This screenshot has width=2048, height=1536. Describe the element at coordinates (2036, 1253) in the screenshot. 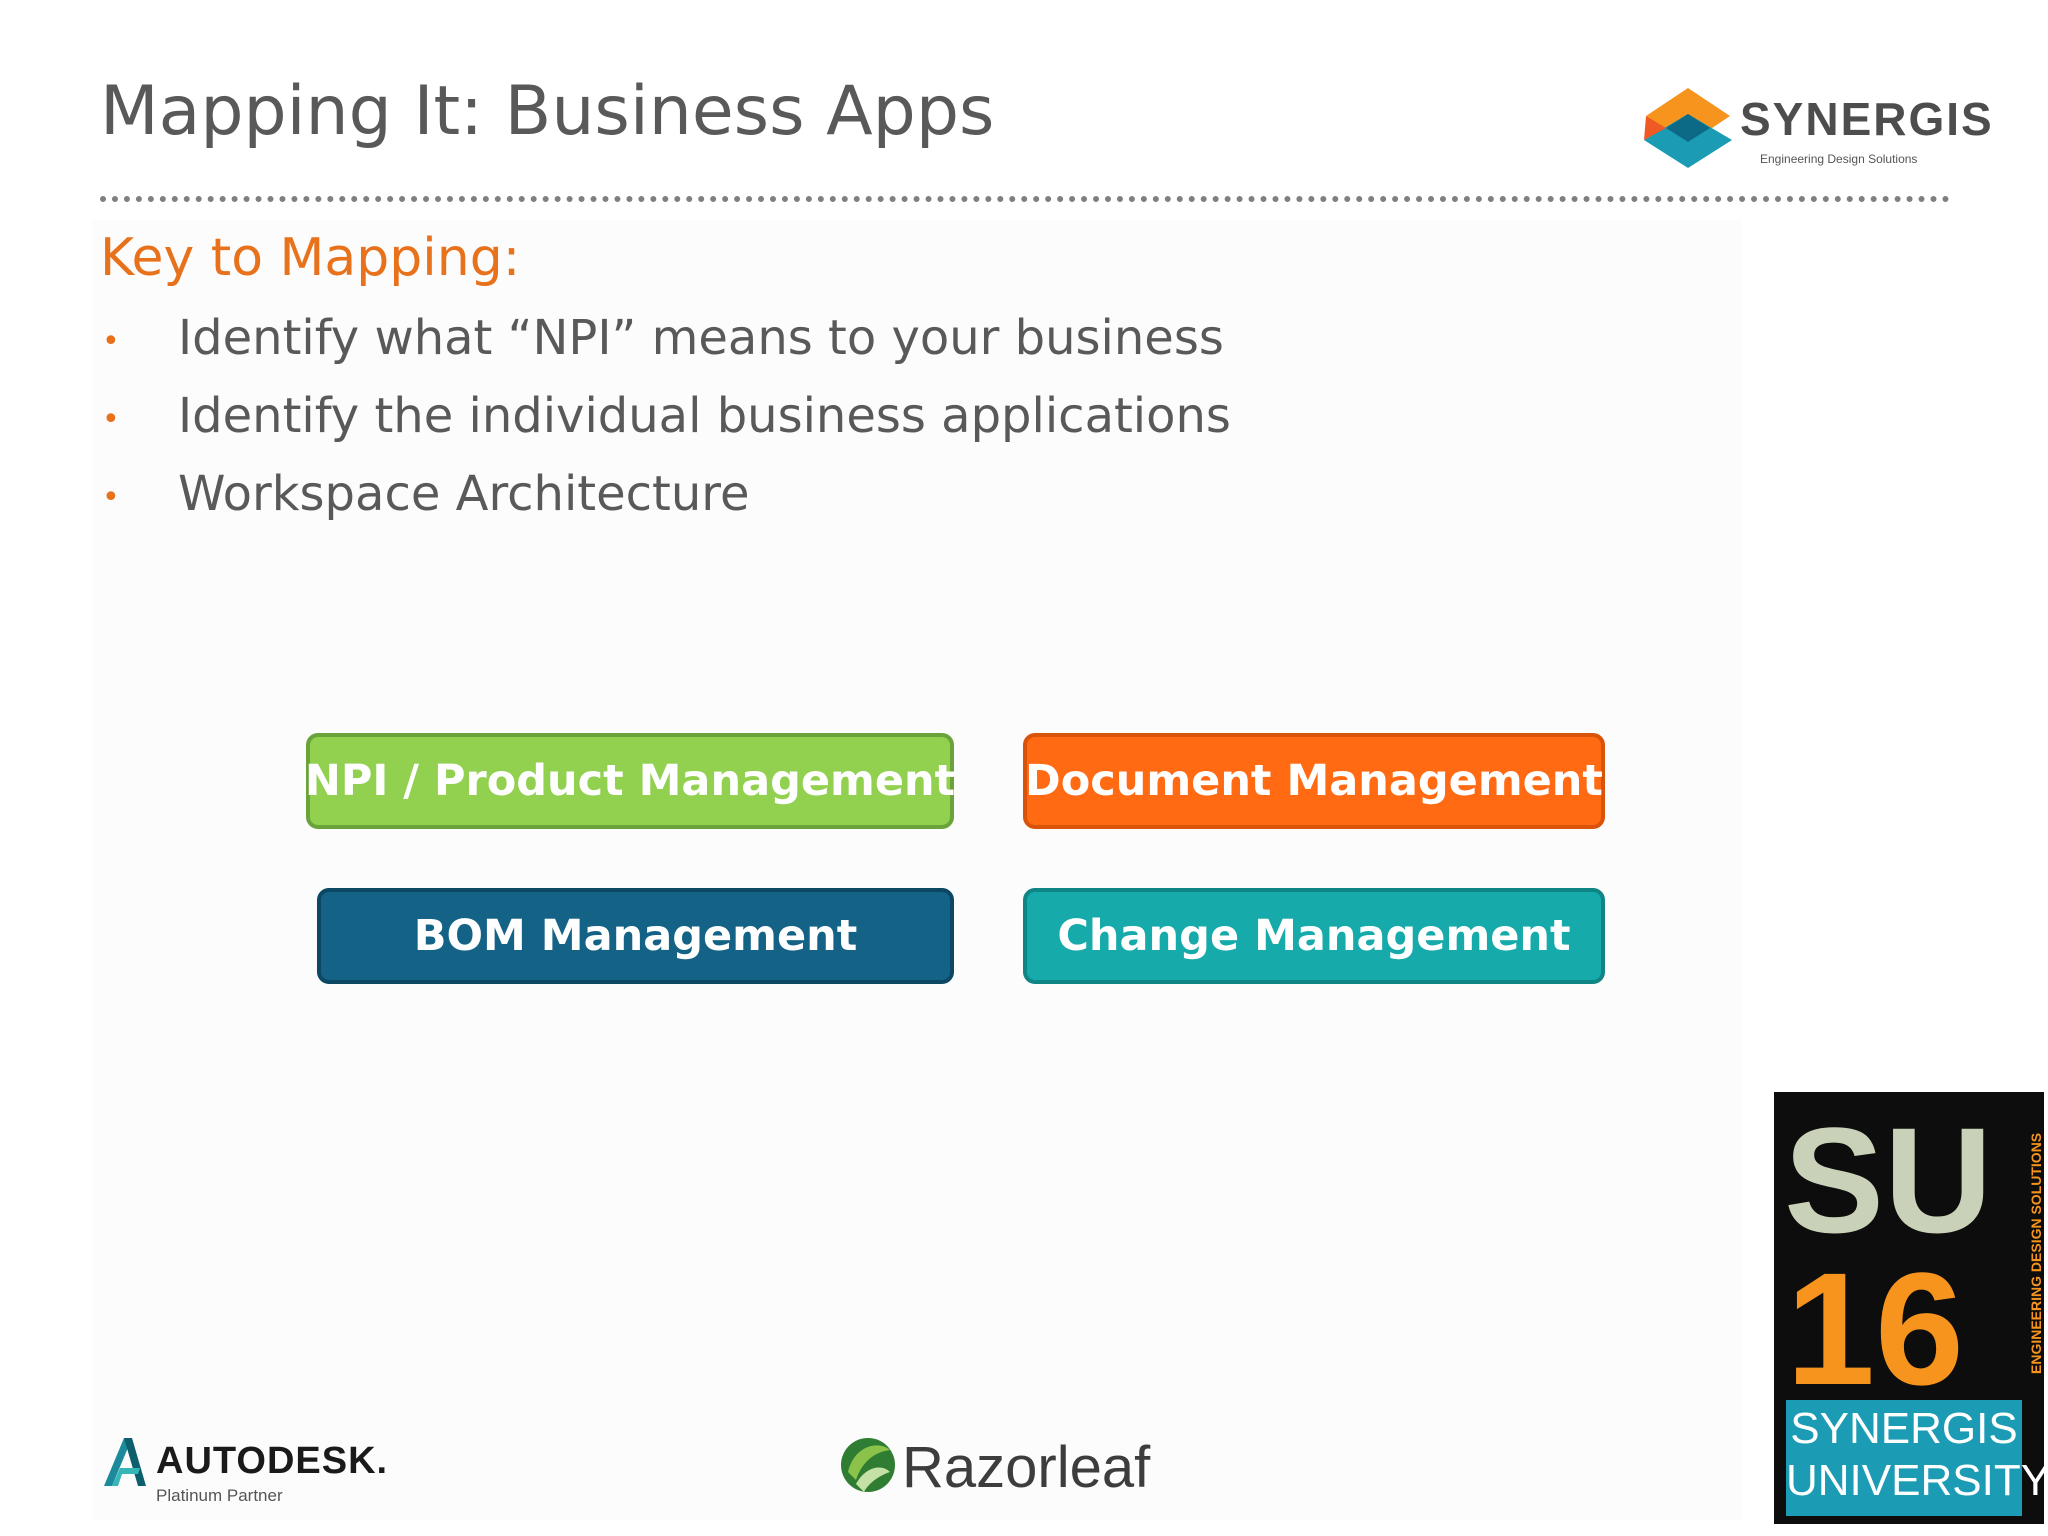

I see `su-side-text: ENGINEERING DESIGN SOLUTIONS` at that location.